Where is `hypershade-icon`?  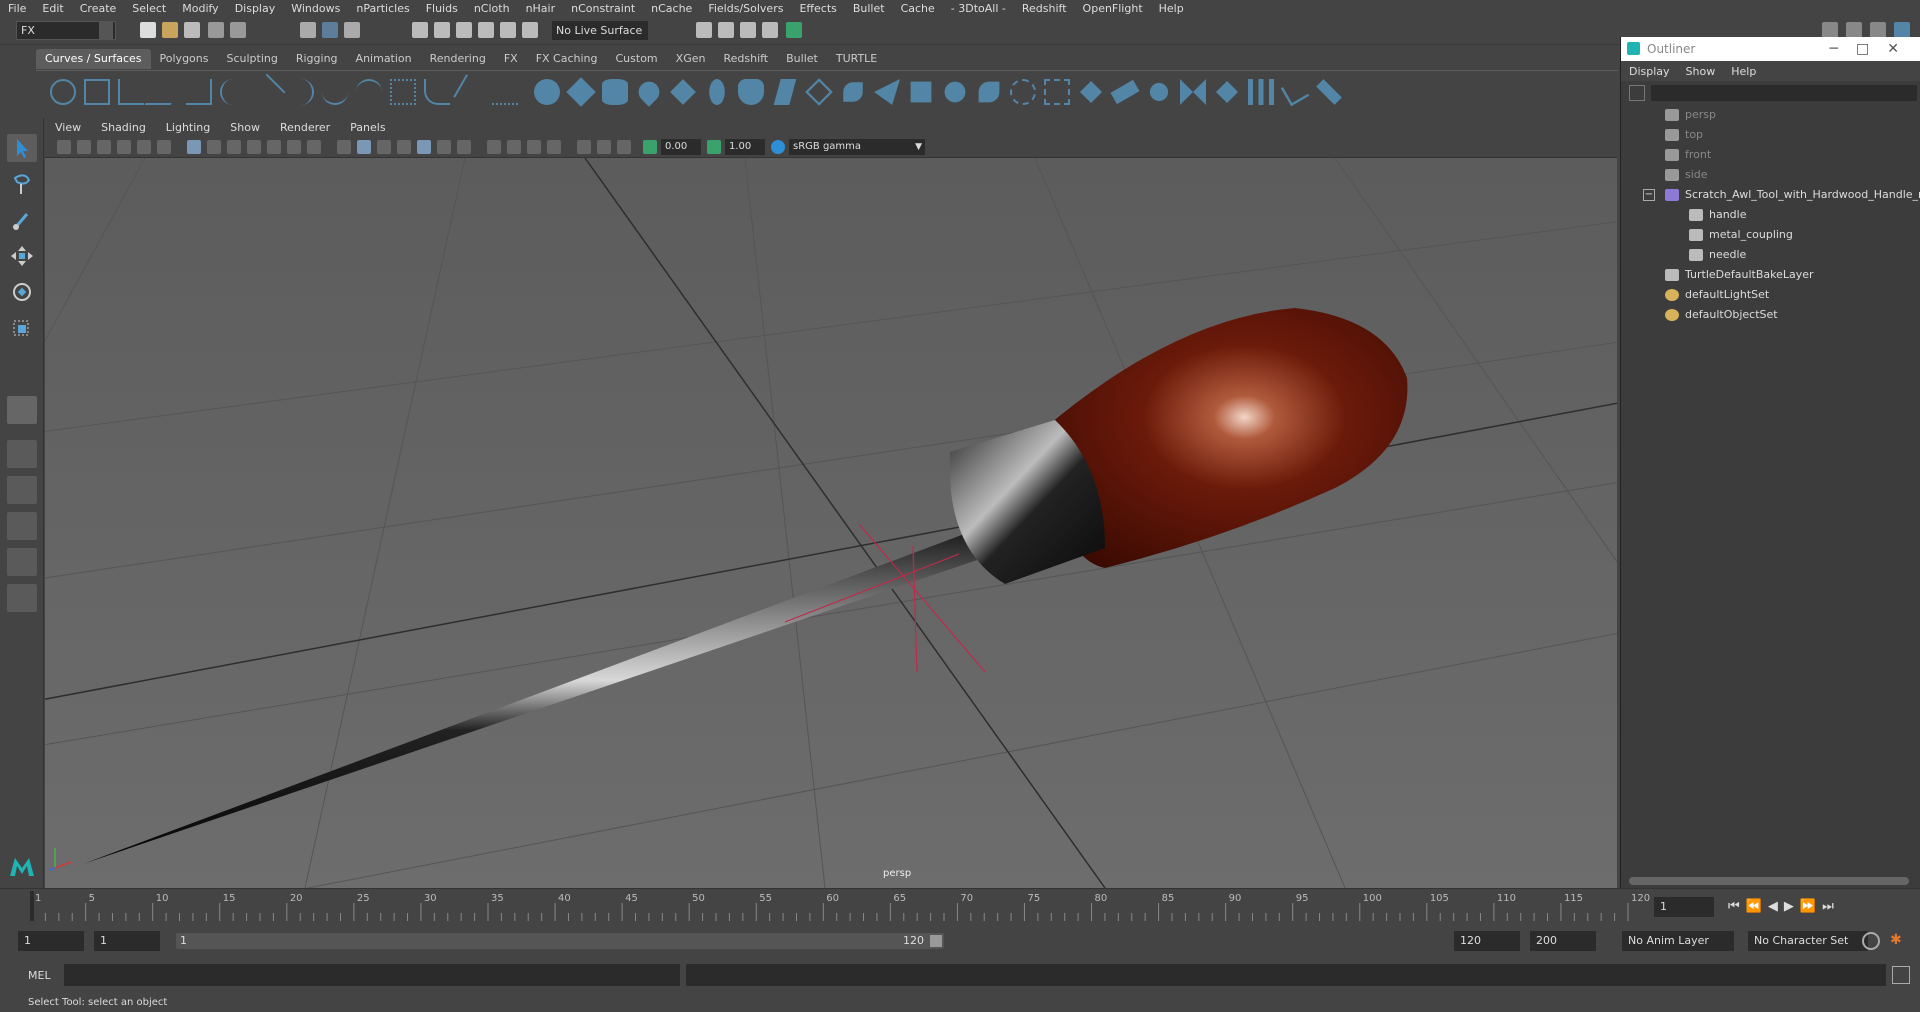
hypershade-icon is located at coordinates (794, 30).